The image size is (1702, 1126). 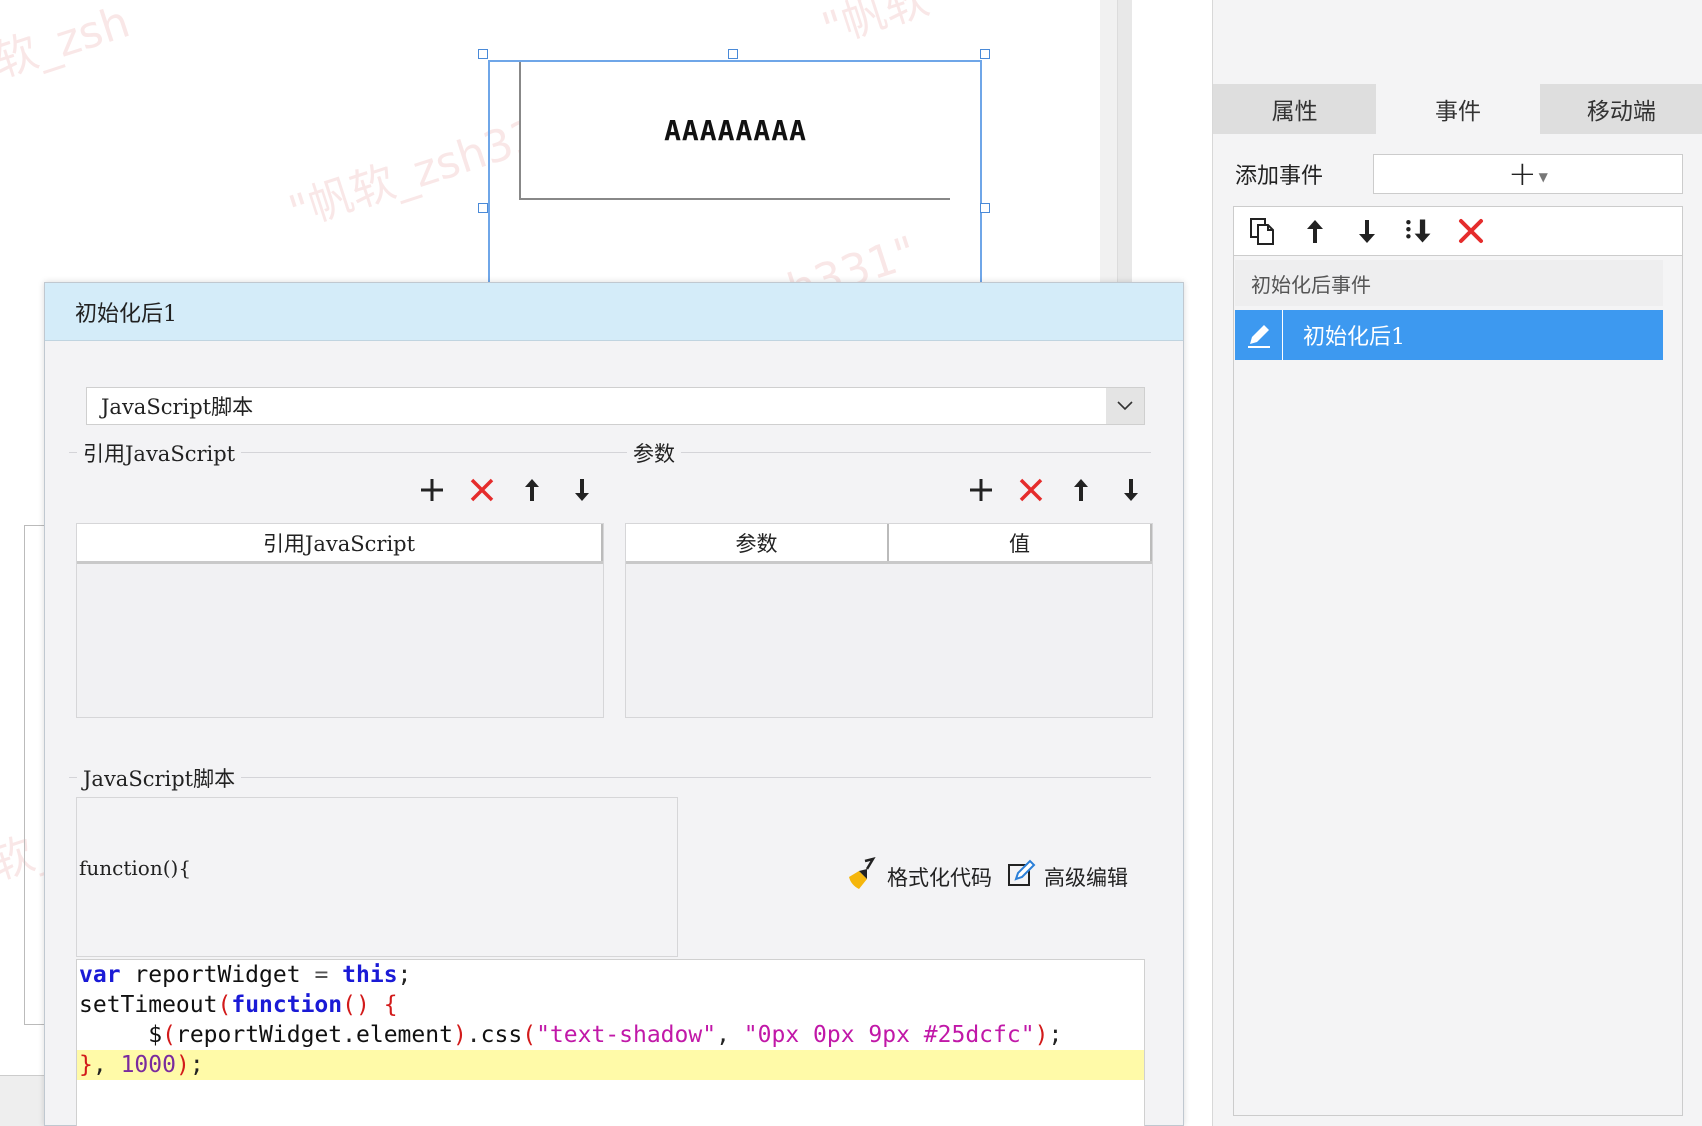 What do you see at coordinates (1259, 335) in the screenshot?
I see `edit-pen-icon` at bounding box center [1259, 335].